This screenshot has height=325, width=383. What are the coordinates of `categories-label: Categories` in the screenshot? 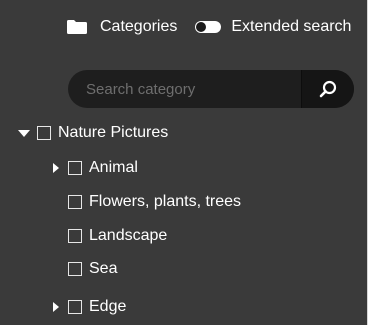 It's located at (139, 26).